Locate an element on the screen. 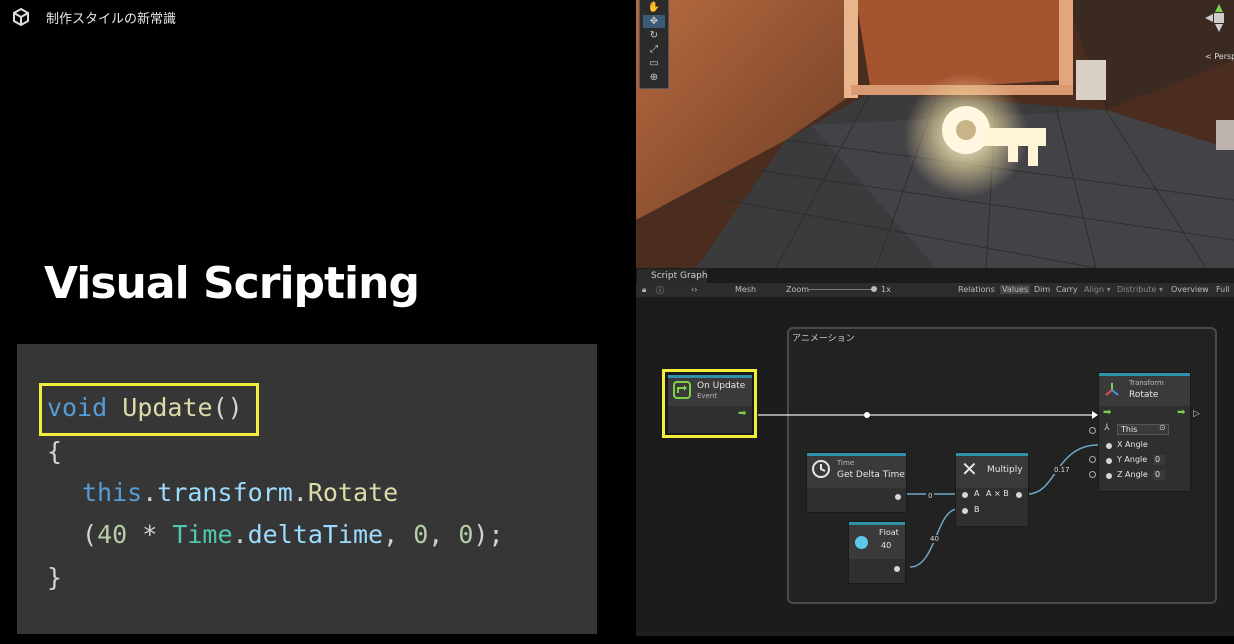 The image size is (1234, 644). toolbar-carry: Carry is located at coordinates (1067, 289).